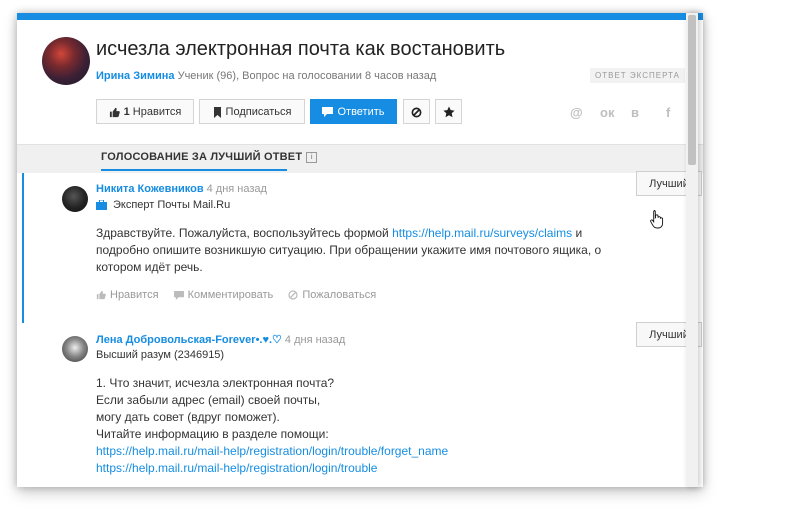  What do you see at coordinates (692, 90) in the screenshot?
I see `scrollbar-thumb` at bounding box center [692, 90].